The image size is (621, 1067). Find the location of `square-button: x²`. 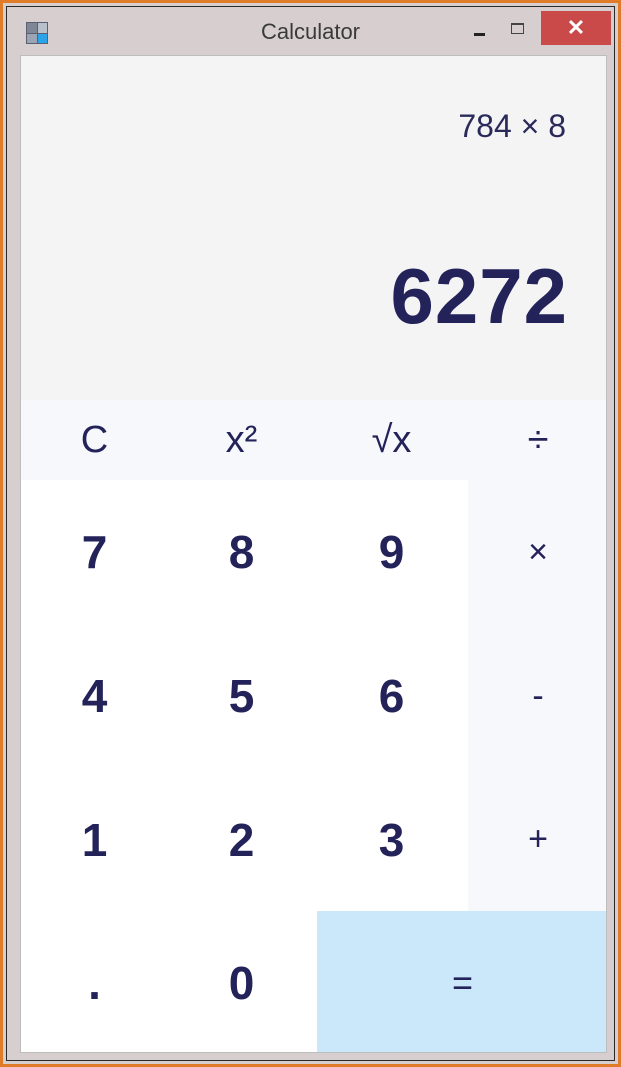

square-button: x² is located at coordinates (241, 440).